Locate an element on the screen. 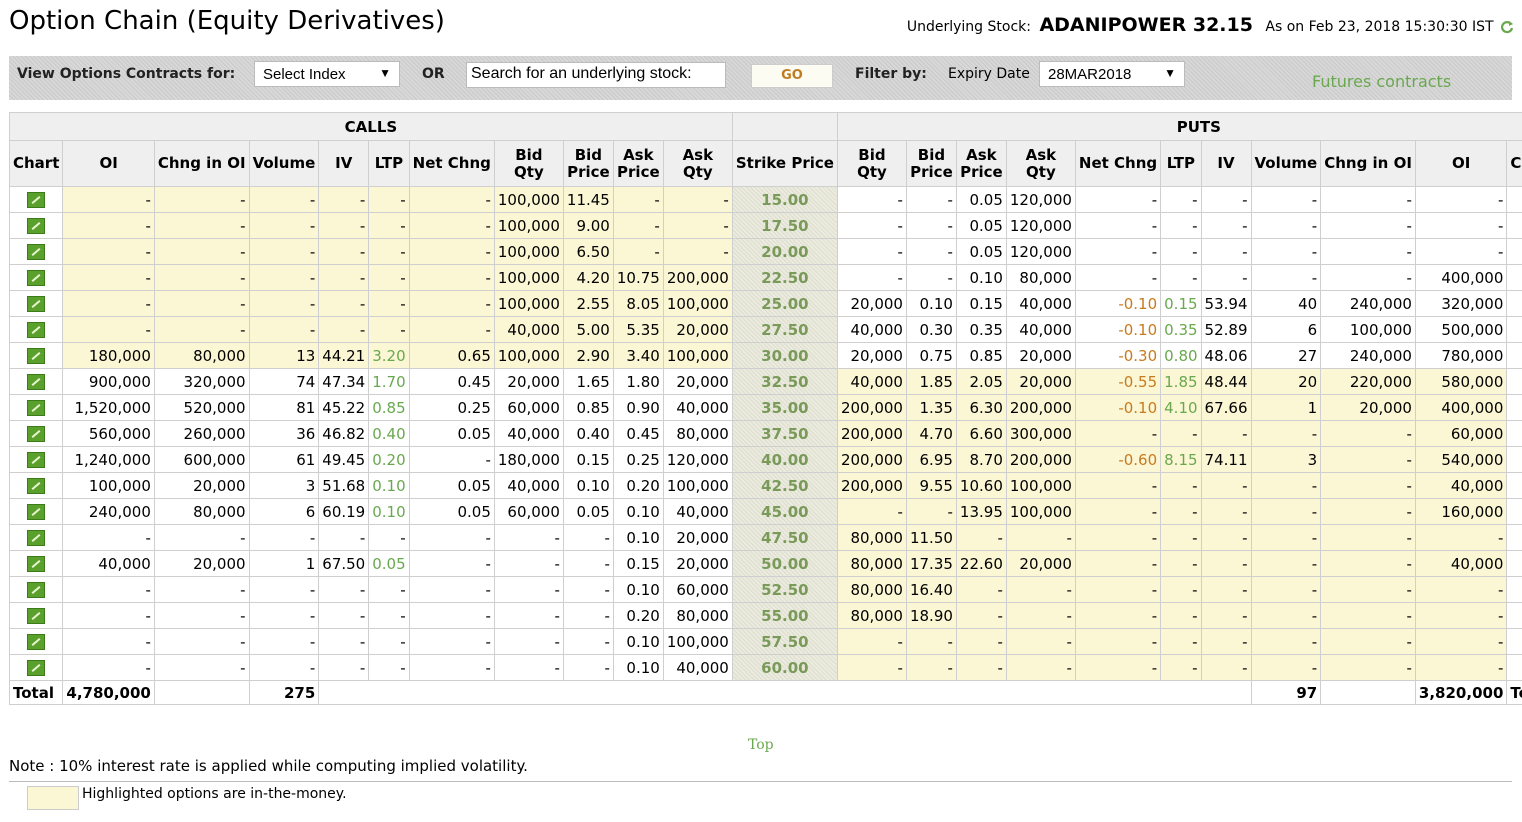  expiry-select: 28MAR2018 ▼ is located at coordinates (1112, 74).